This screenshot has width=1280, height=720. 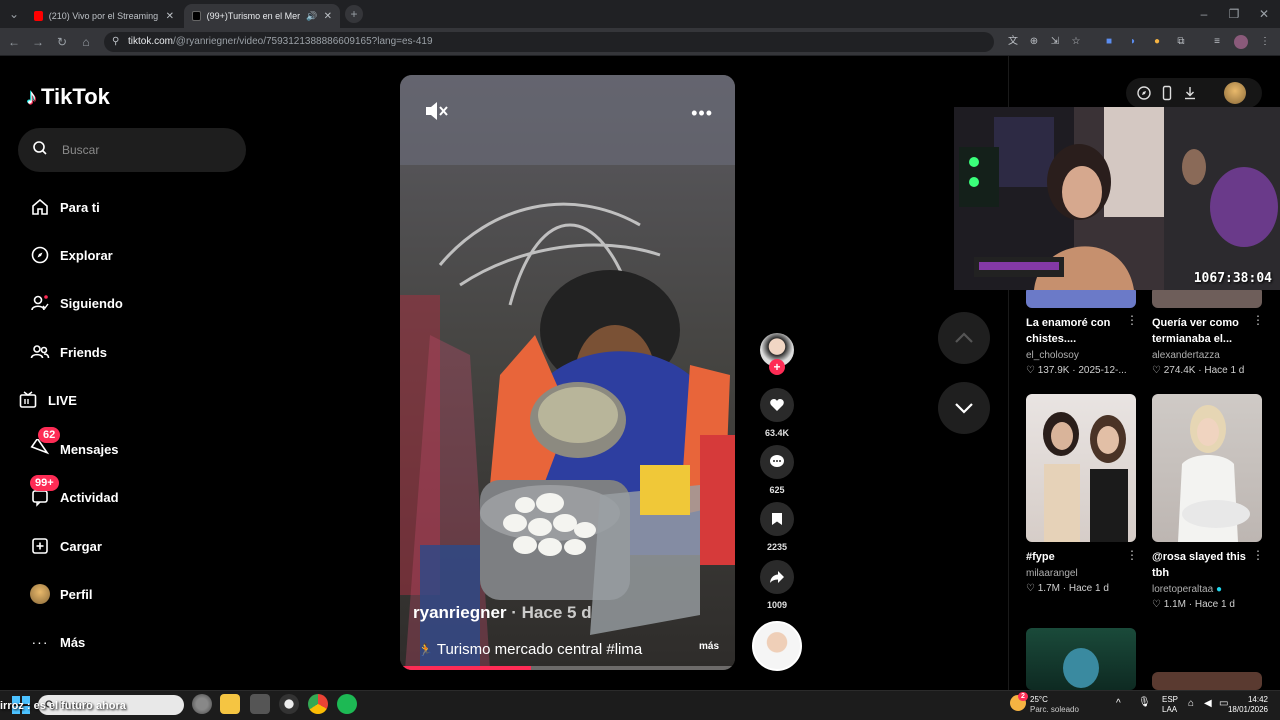 What do you see at coordinates (1118, 704) in the screenshot?
I see `tray-overflow-icon: ^` at bounding box center [1118, 704].